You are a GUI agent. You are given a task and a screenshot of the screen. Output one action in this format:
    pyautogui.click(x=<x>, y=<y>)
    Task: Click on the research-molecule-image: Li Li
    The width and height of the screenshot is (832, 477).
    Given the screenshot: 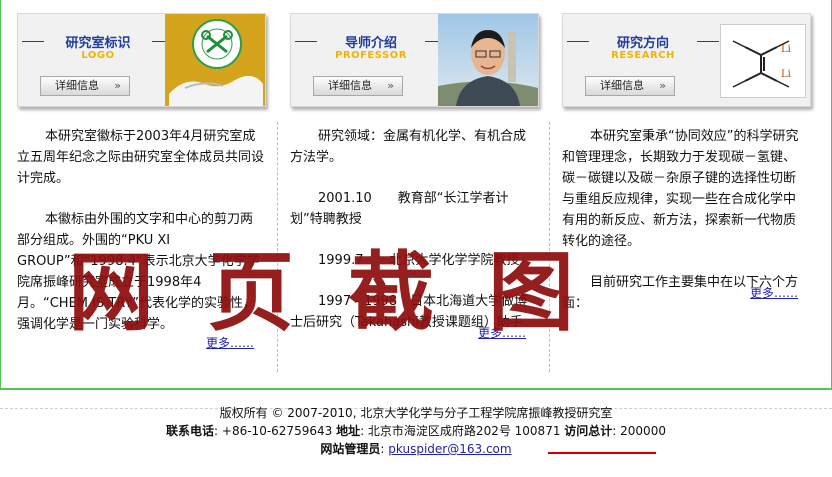 What is the action you would take?
    pyautogui.click(x=763, y=61)
    